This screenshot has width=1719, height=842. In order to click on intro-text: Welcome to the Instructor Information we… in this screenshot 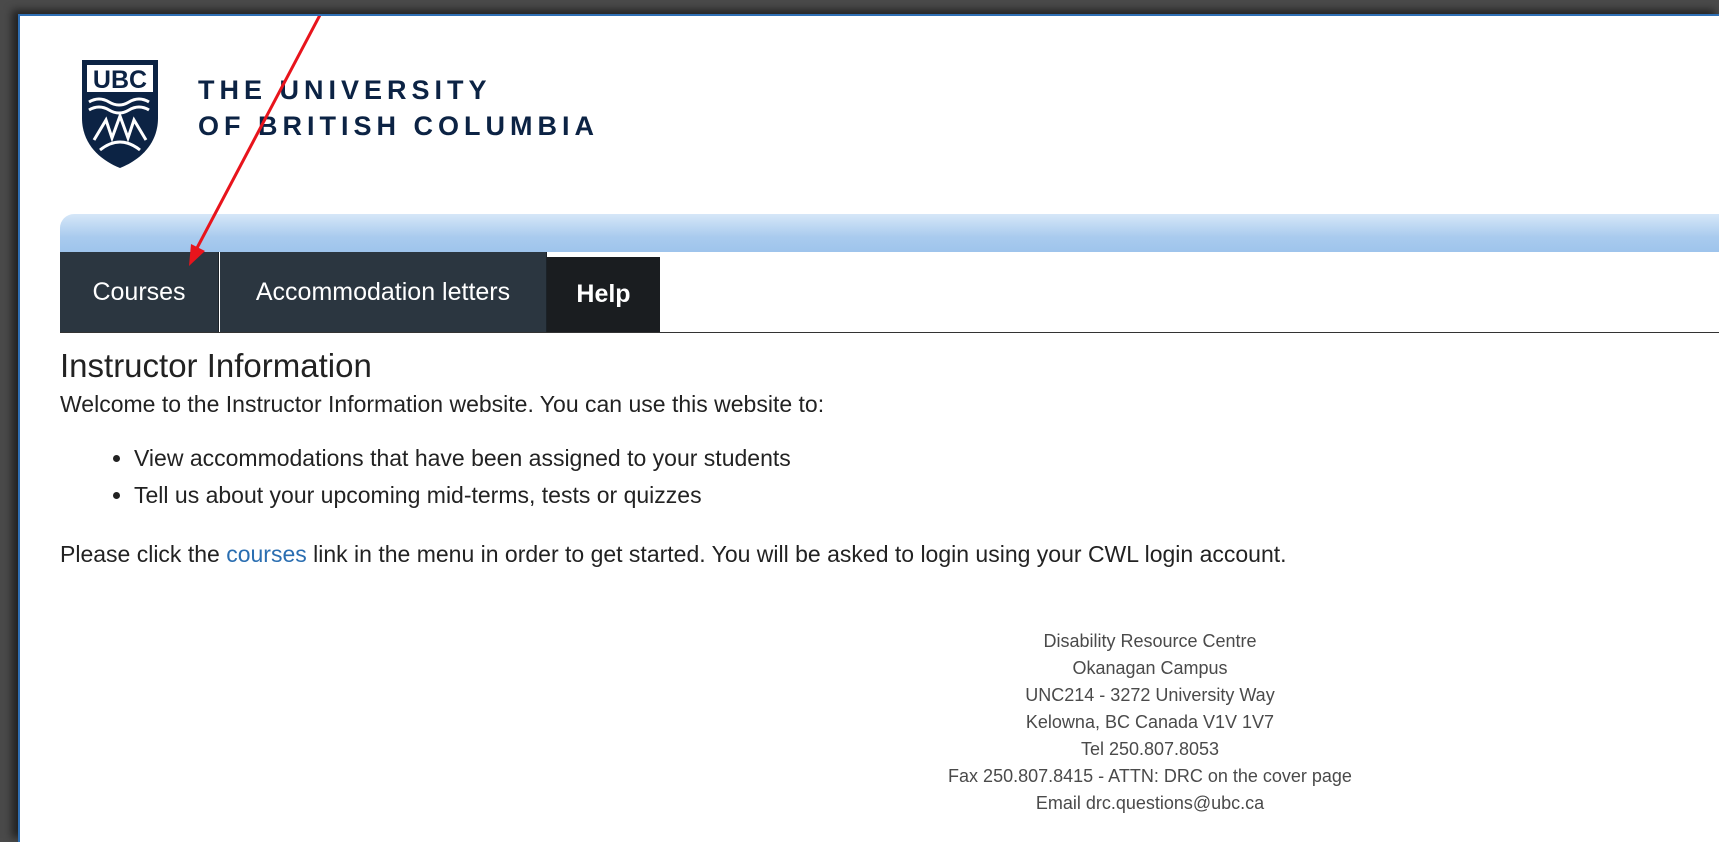, I will do `click(442, 404)`.